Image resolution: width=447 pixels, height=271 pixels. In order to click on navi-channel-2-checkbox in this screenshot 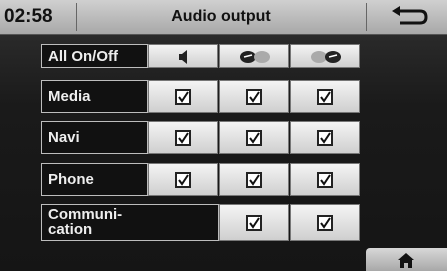, I will do `click(254, 137)`.